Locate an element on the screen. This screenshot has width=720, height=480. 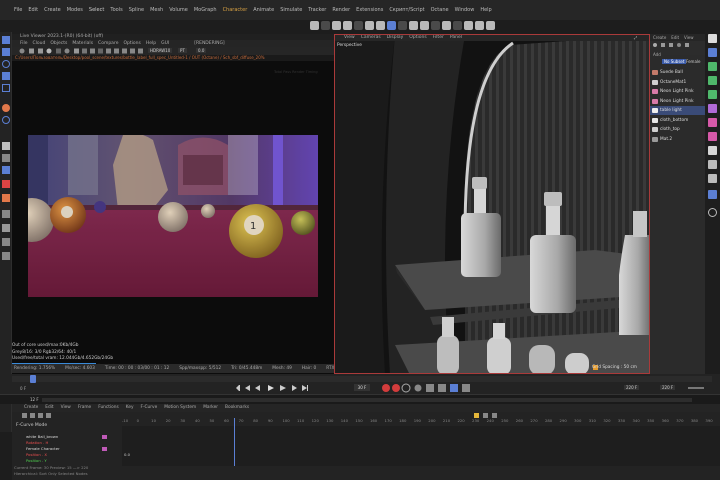
object-row: Mat.2 is located at coordinates (677, 139).